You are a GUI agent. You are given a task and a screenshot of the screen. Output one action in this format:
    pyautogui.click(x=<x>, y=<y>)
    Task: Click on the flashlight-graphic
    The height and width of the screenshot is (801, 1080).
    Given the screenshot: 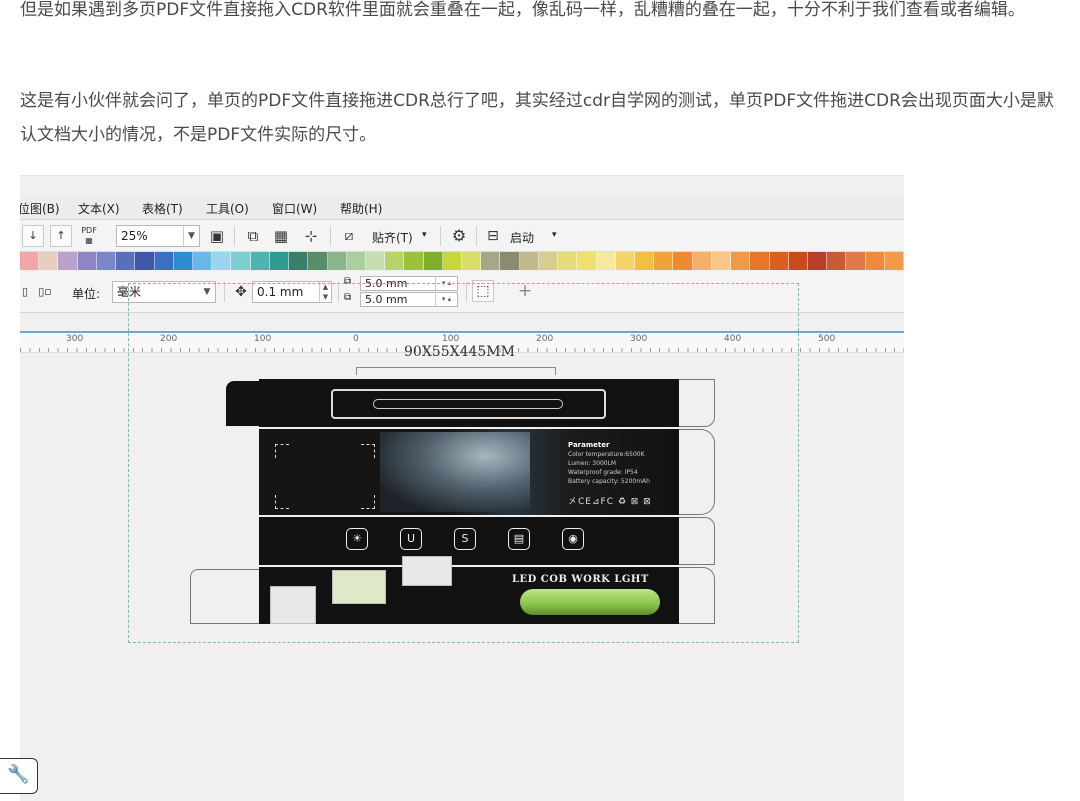 What is the action you would take?
    pyautogui.click(x=468, y=404)
    